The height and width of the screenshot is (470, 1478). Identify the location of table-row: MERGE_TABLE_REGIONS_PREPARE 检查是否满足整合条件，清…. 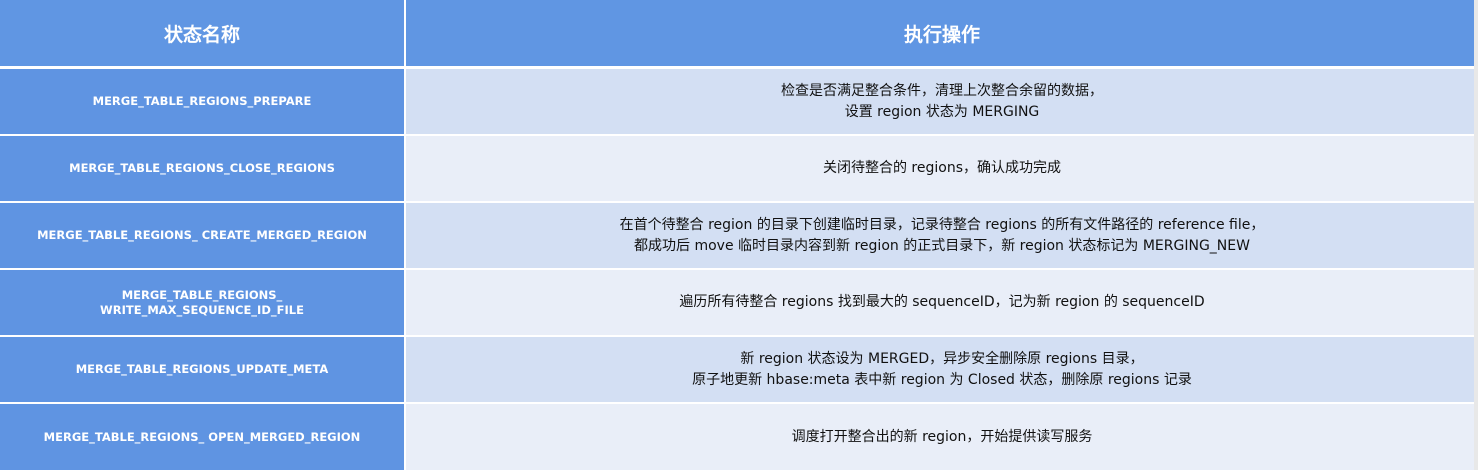
(739, 101).